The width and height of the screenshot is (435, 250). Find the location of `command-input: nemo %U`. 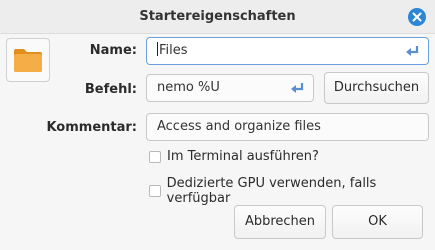

command-input: nemo %U is located at coordinates (230, 88).